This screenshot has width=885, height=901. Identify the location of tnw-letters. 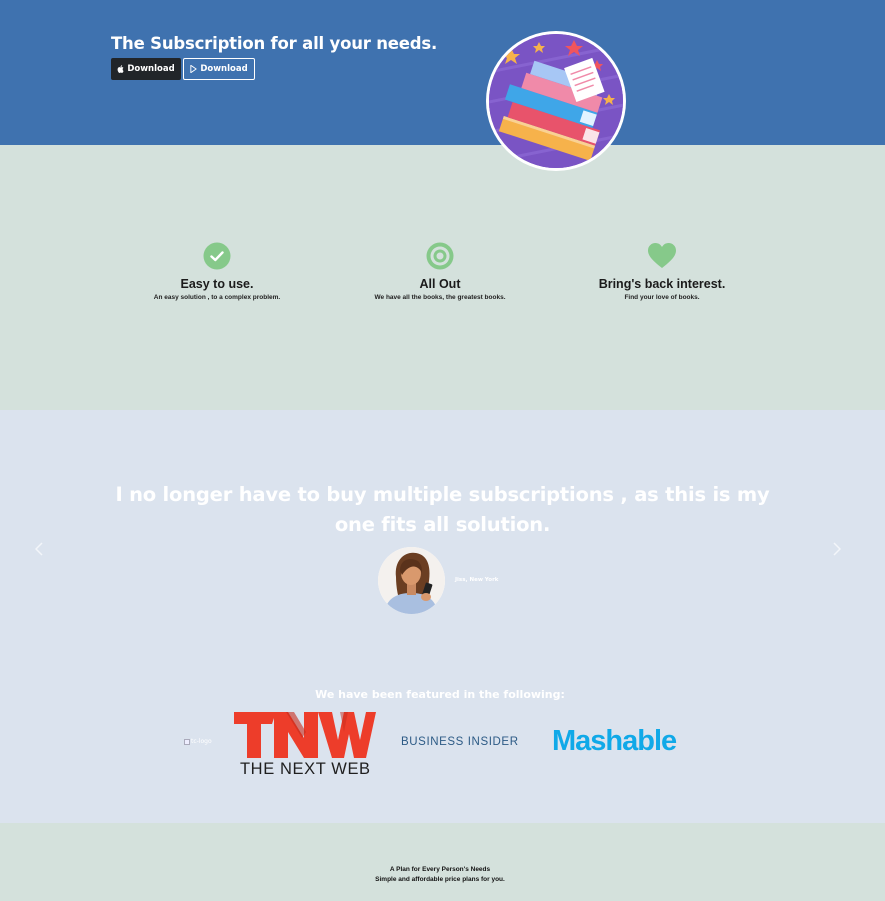
(305, 735).